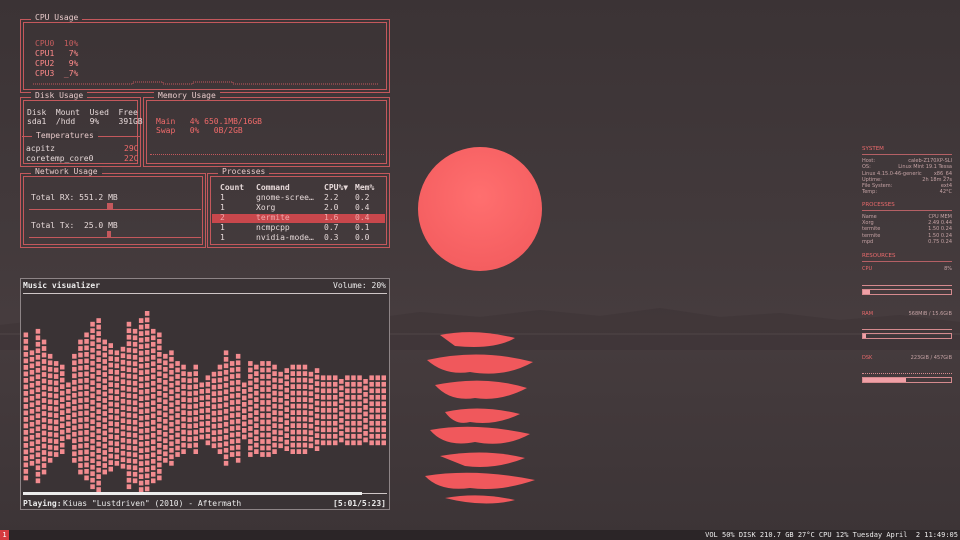 This screenshot has width=960, height=540. What do you see at coordinates (265, 207) in the screenshot?
I see `process-cell: Xorg` at bounding box center [265, 207].